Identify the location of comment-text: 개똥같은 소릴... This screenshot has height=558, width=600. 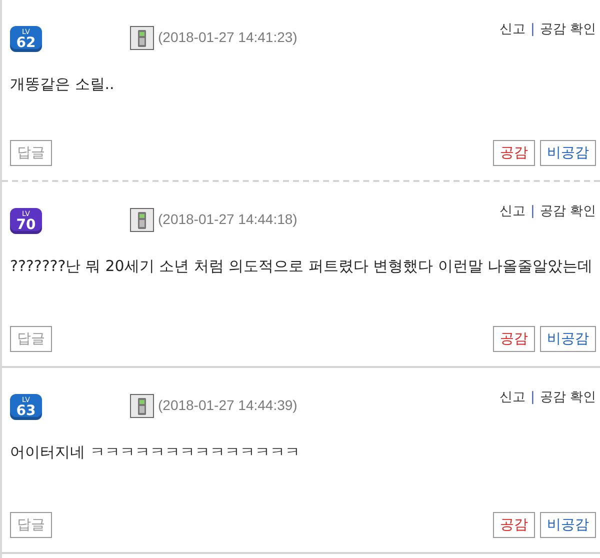
(63, 84).